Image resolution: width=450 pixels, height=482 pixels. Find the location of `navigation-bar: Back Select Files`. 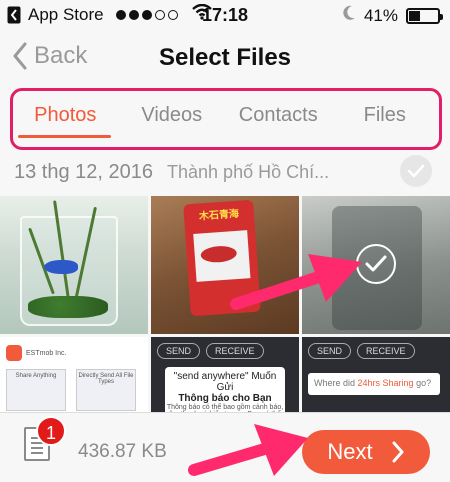

navigation-bar: Back Select Files is located at coordinates (225, 59).